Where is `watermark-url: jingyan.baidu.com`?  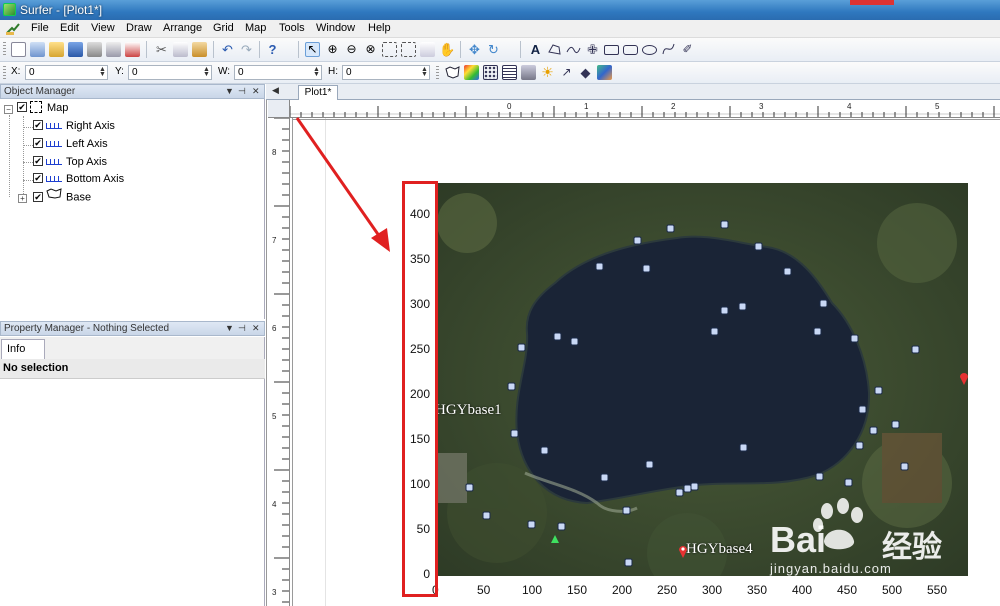 watermark-url: jingyan.baidu.com is located at coordinates (831, 568).